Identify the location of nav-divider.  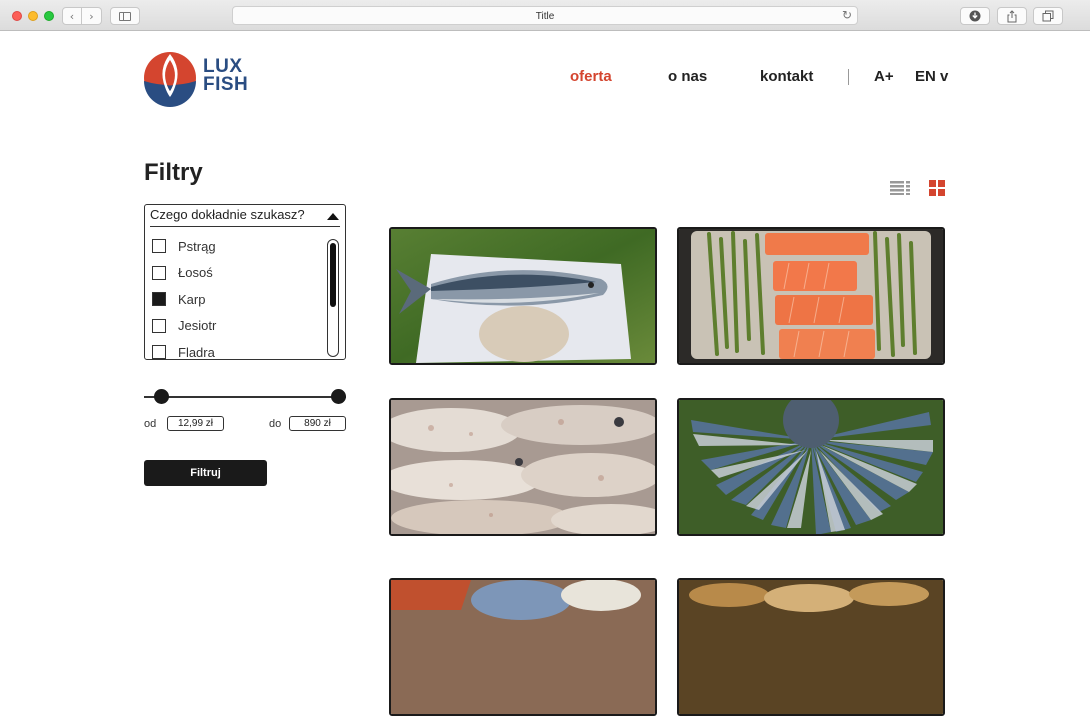
(848, 77).